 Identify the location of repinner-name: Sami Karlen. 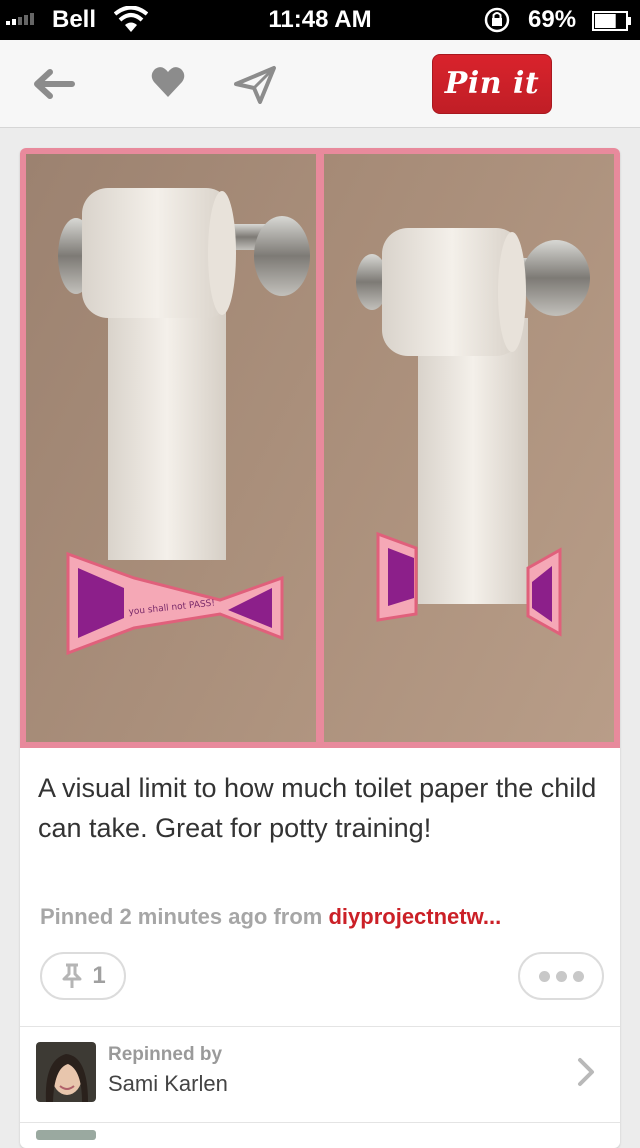
(168, 1083).